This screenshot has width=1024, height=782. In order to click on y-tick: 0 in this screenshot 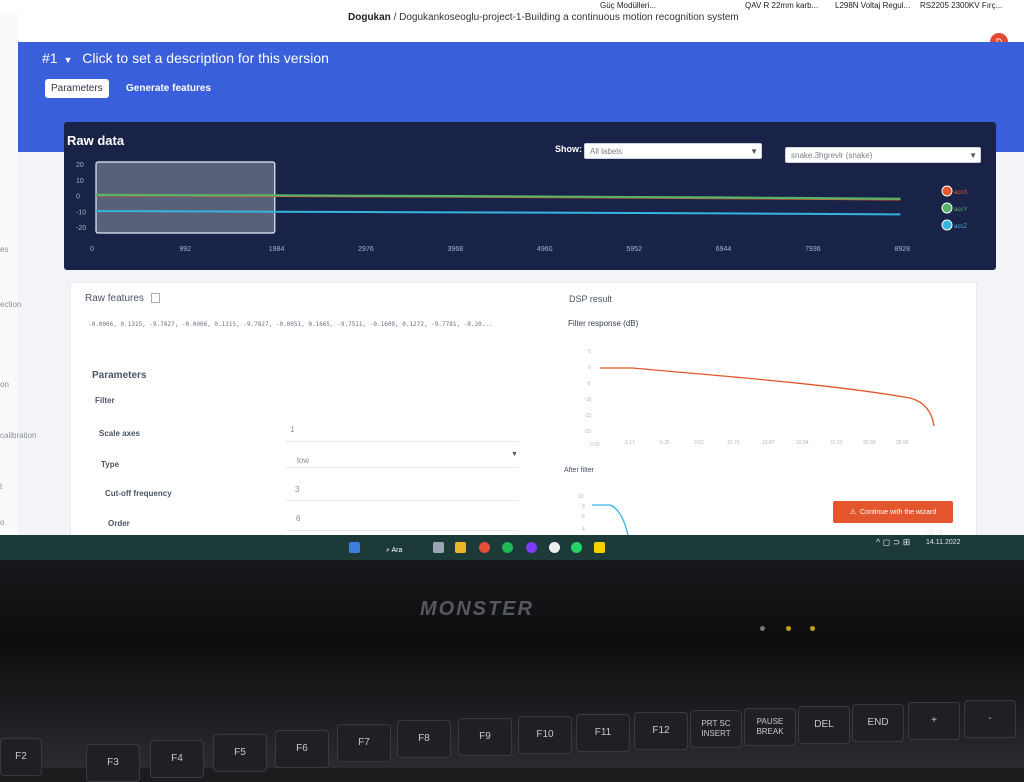, I will do `click(589, 368)`.